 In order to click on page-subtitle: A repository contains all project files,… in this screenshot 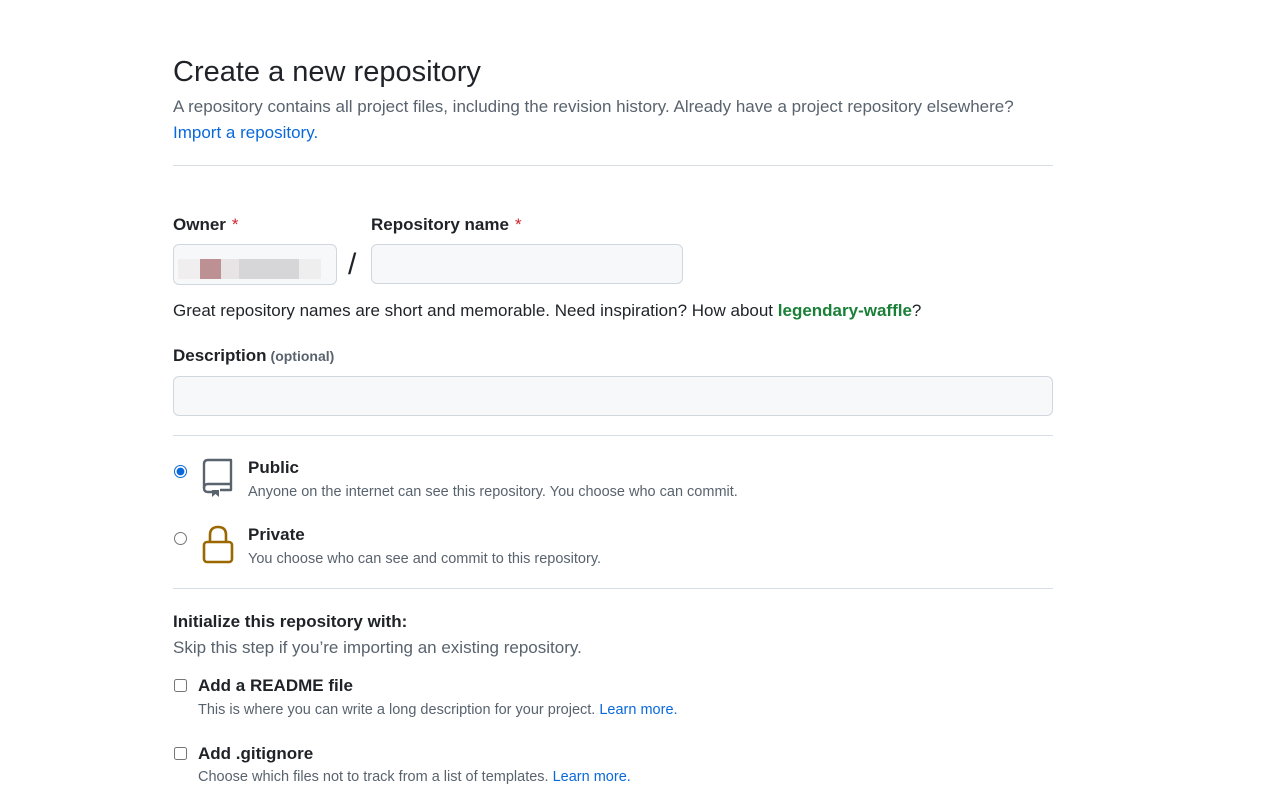, I will do `click(593, 106)`.